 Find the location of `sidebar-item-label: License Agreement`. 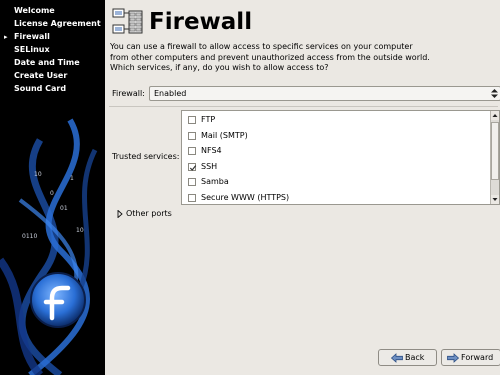

sidebar-item-label: License Agreement is located at coordinates (57, 23).